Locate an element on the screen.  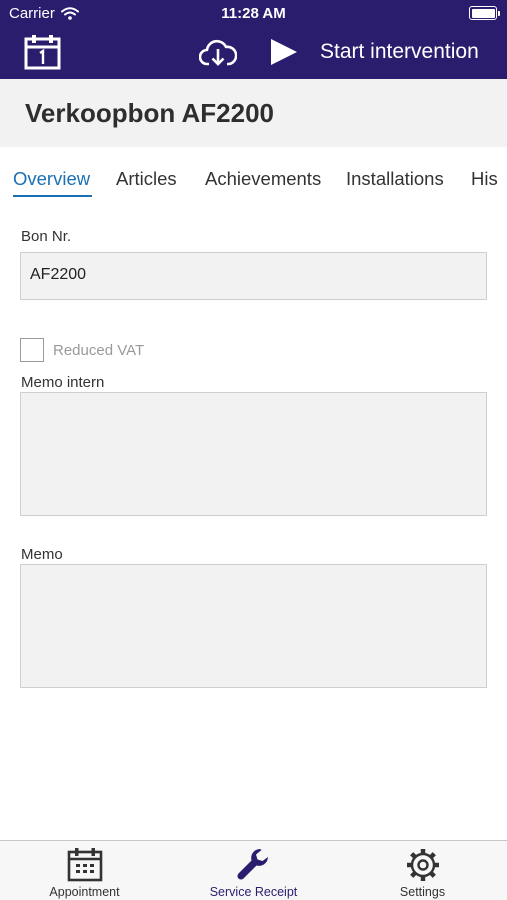
bottom-tab-bar: Appointment Service Receipt Settings is located at coordinates (253, 870).